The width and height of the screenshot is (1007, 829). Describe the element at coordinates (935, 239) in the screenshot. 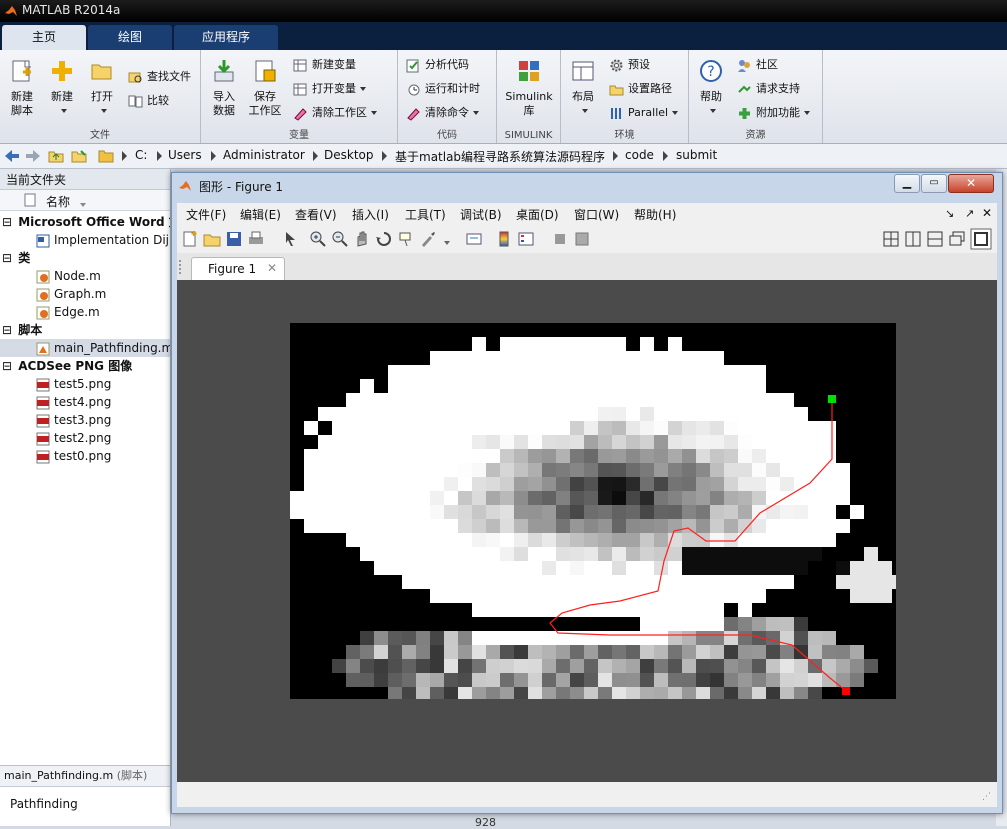

I see `tile-rows-icon` at that location.